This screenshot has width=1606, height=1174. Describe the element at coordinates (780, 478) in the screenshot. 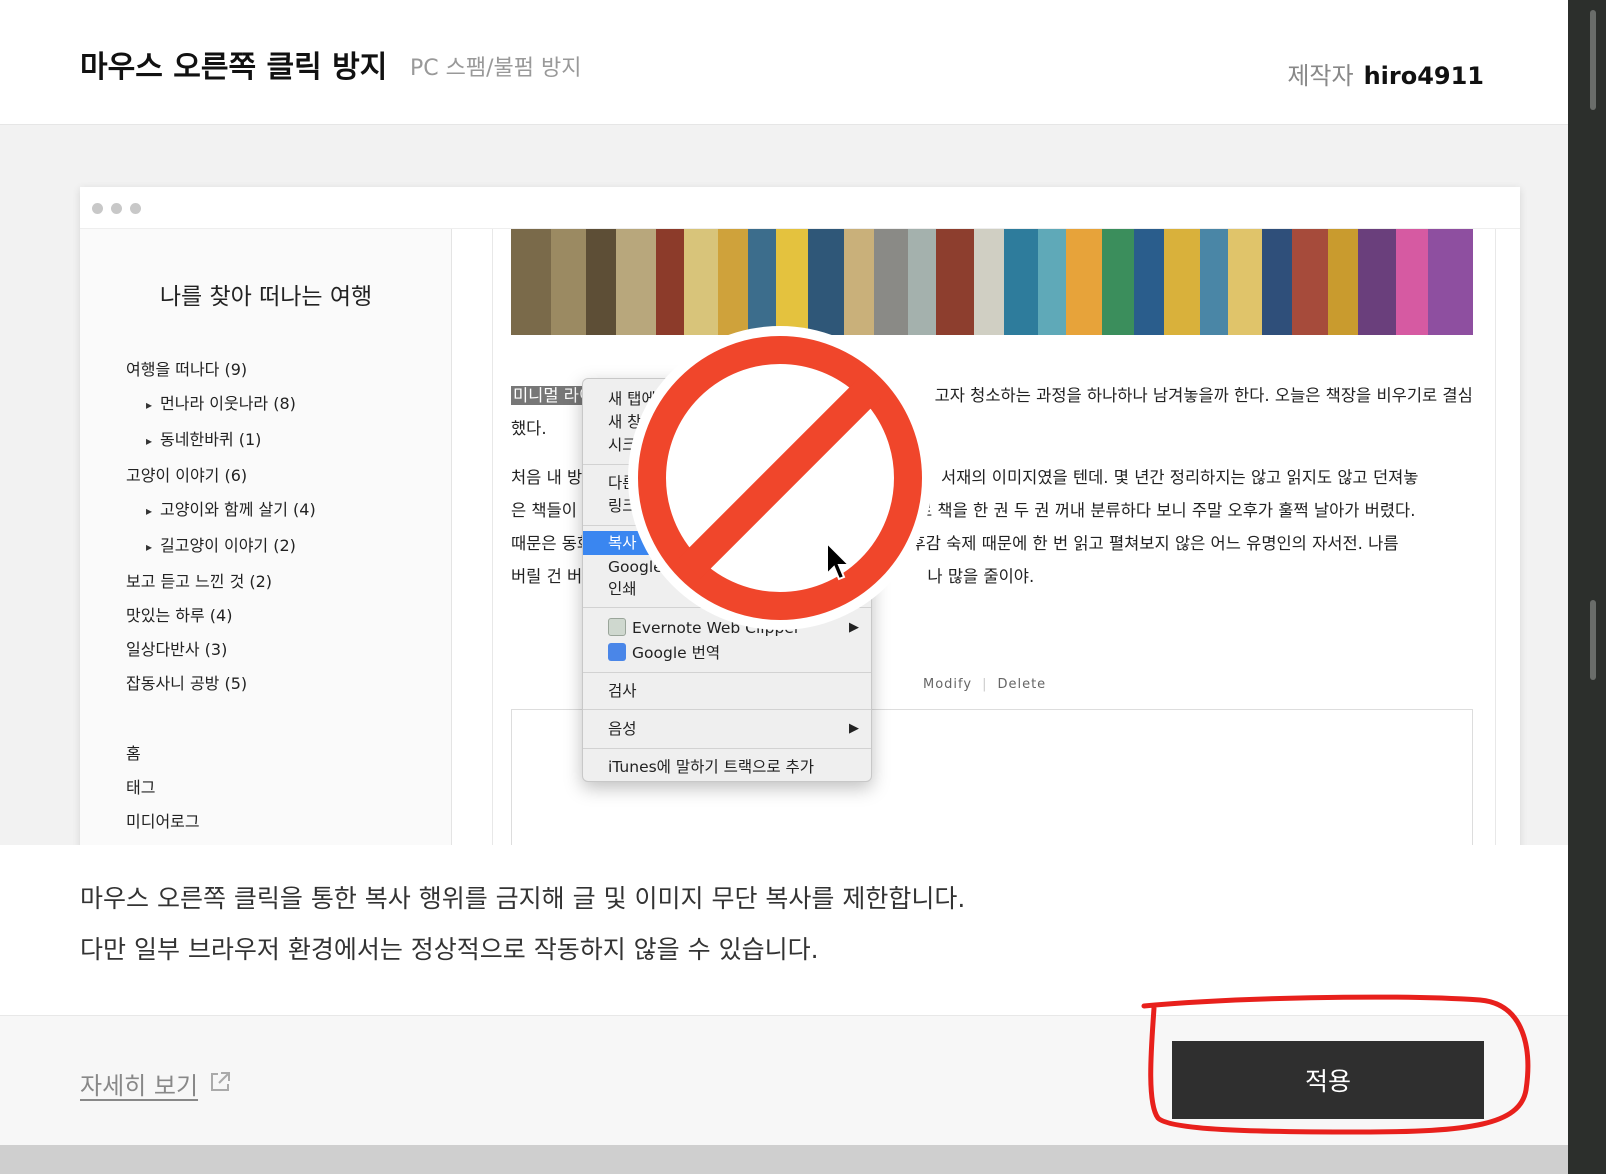

I see `prohibited-icon` at that location.